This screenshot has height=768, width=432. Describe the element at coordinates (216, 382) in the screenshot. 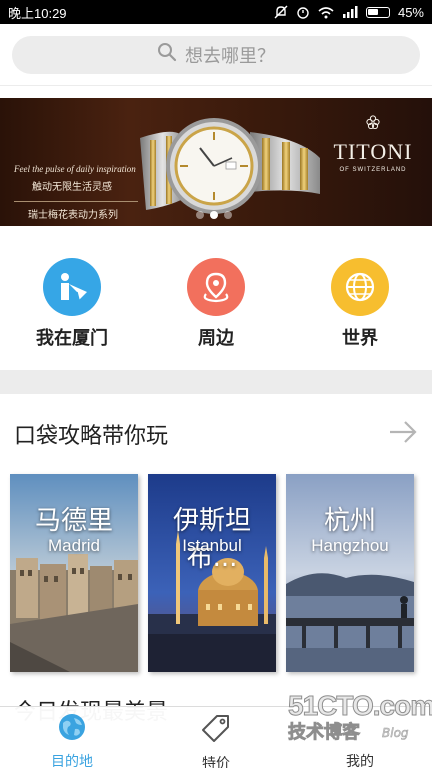

I see `section-divider` at that location.